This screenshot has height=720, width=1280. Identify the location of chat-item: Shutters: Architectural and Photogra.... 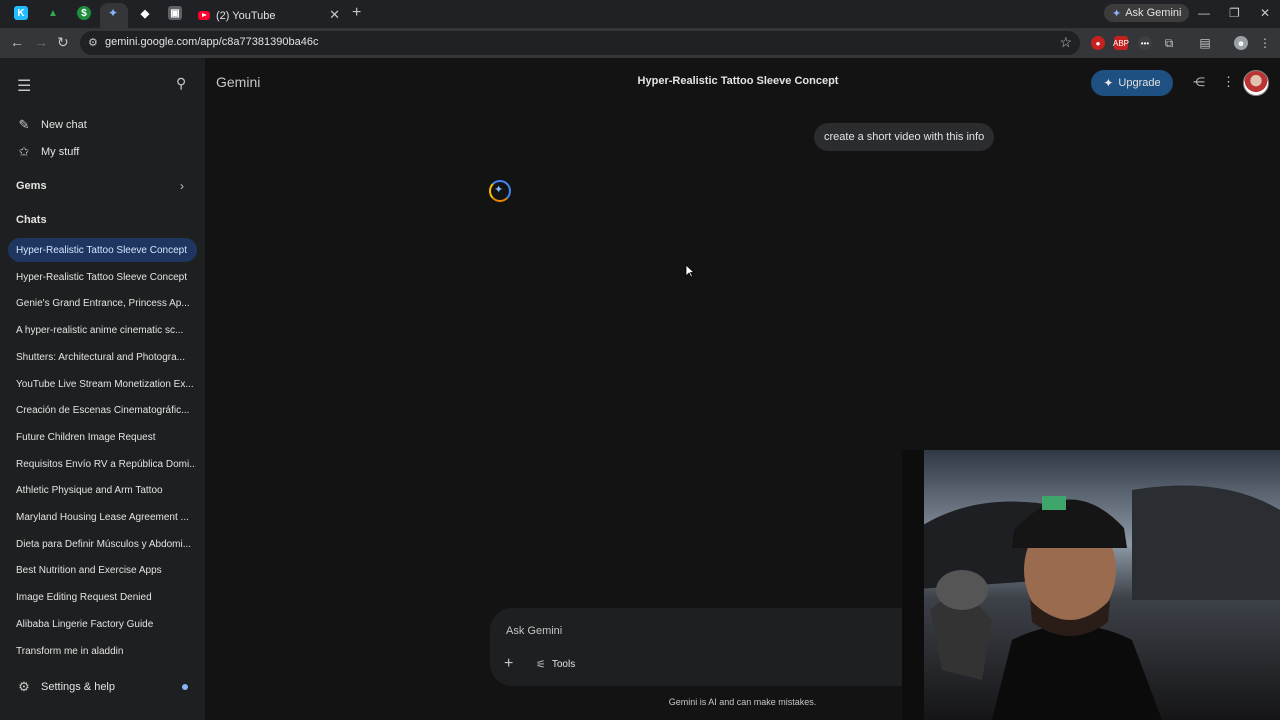
(102, 357).